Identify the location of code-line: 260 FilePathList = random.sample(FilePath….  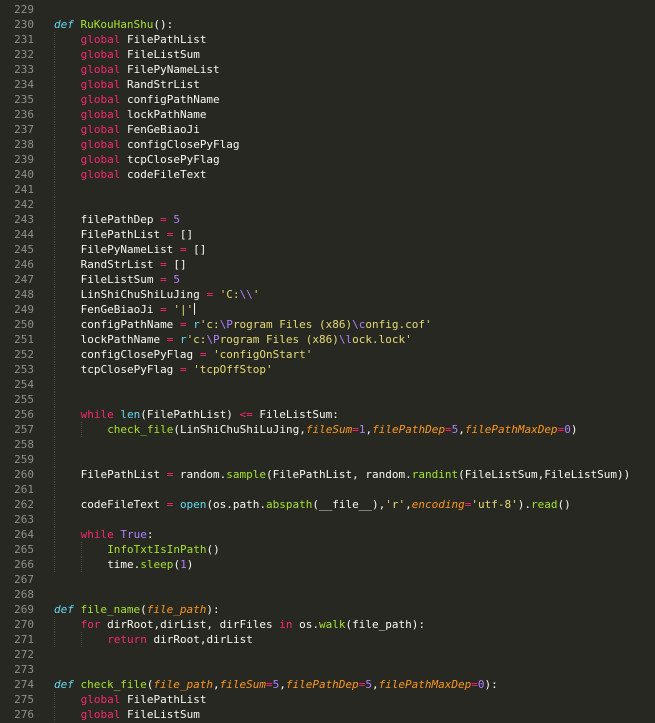
(327, 474).